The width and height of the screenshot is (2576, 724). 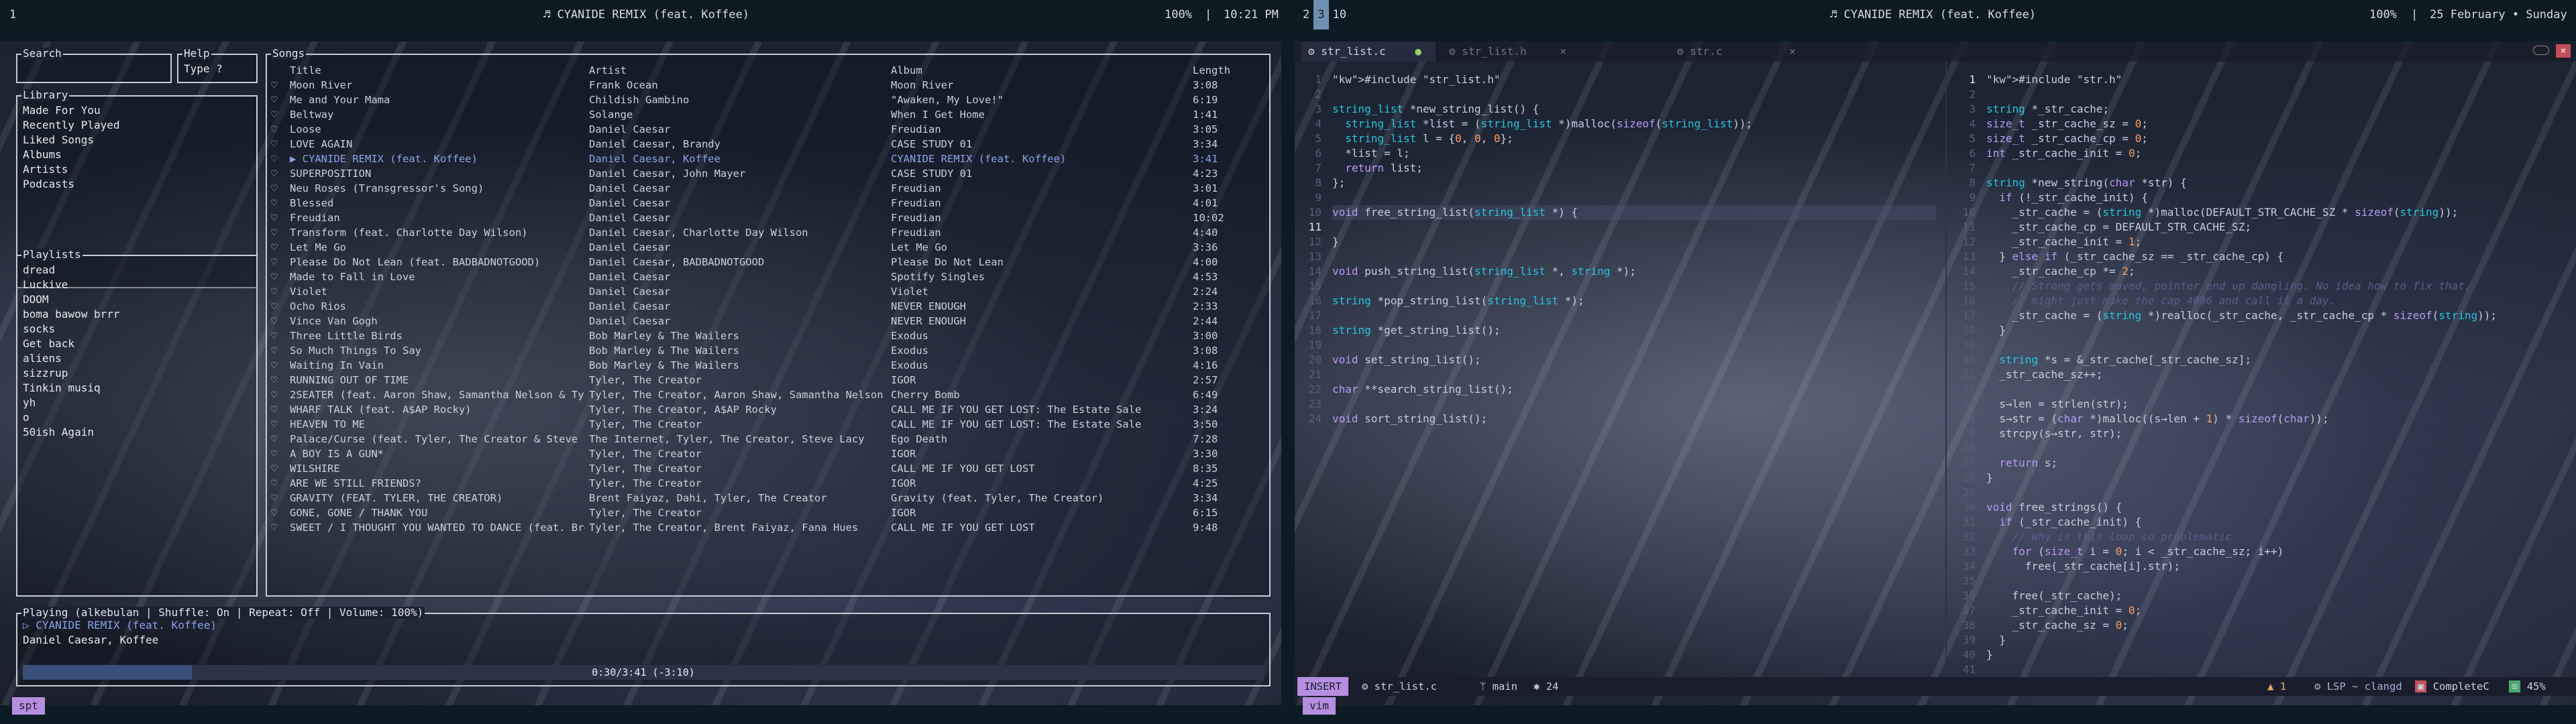 What do you see at coordinates (768, 247) in the screenshot?
I see `table-row: ♡ Let Me Go Daniel Caesar Let Me Go 3:36` at bounding box center [768, 247].